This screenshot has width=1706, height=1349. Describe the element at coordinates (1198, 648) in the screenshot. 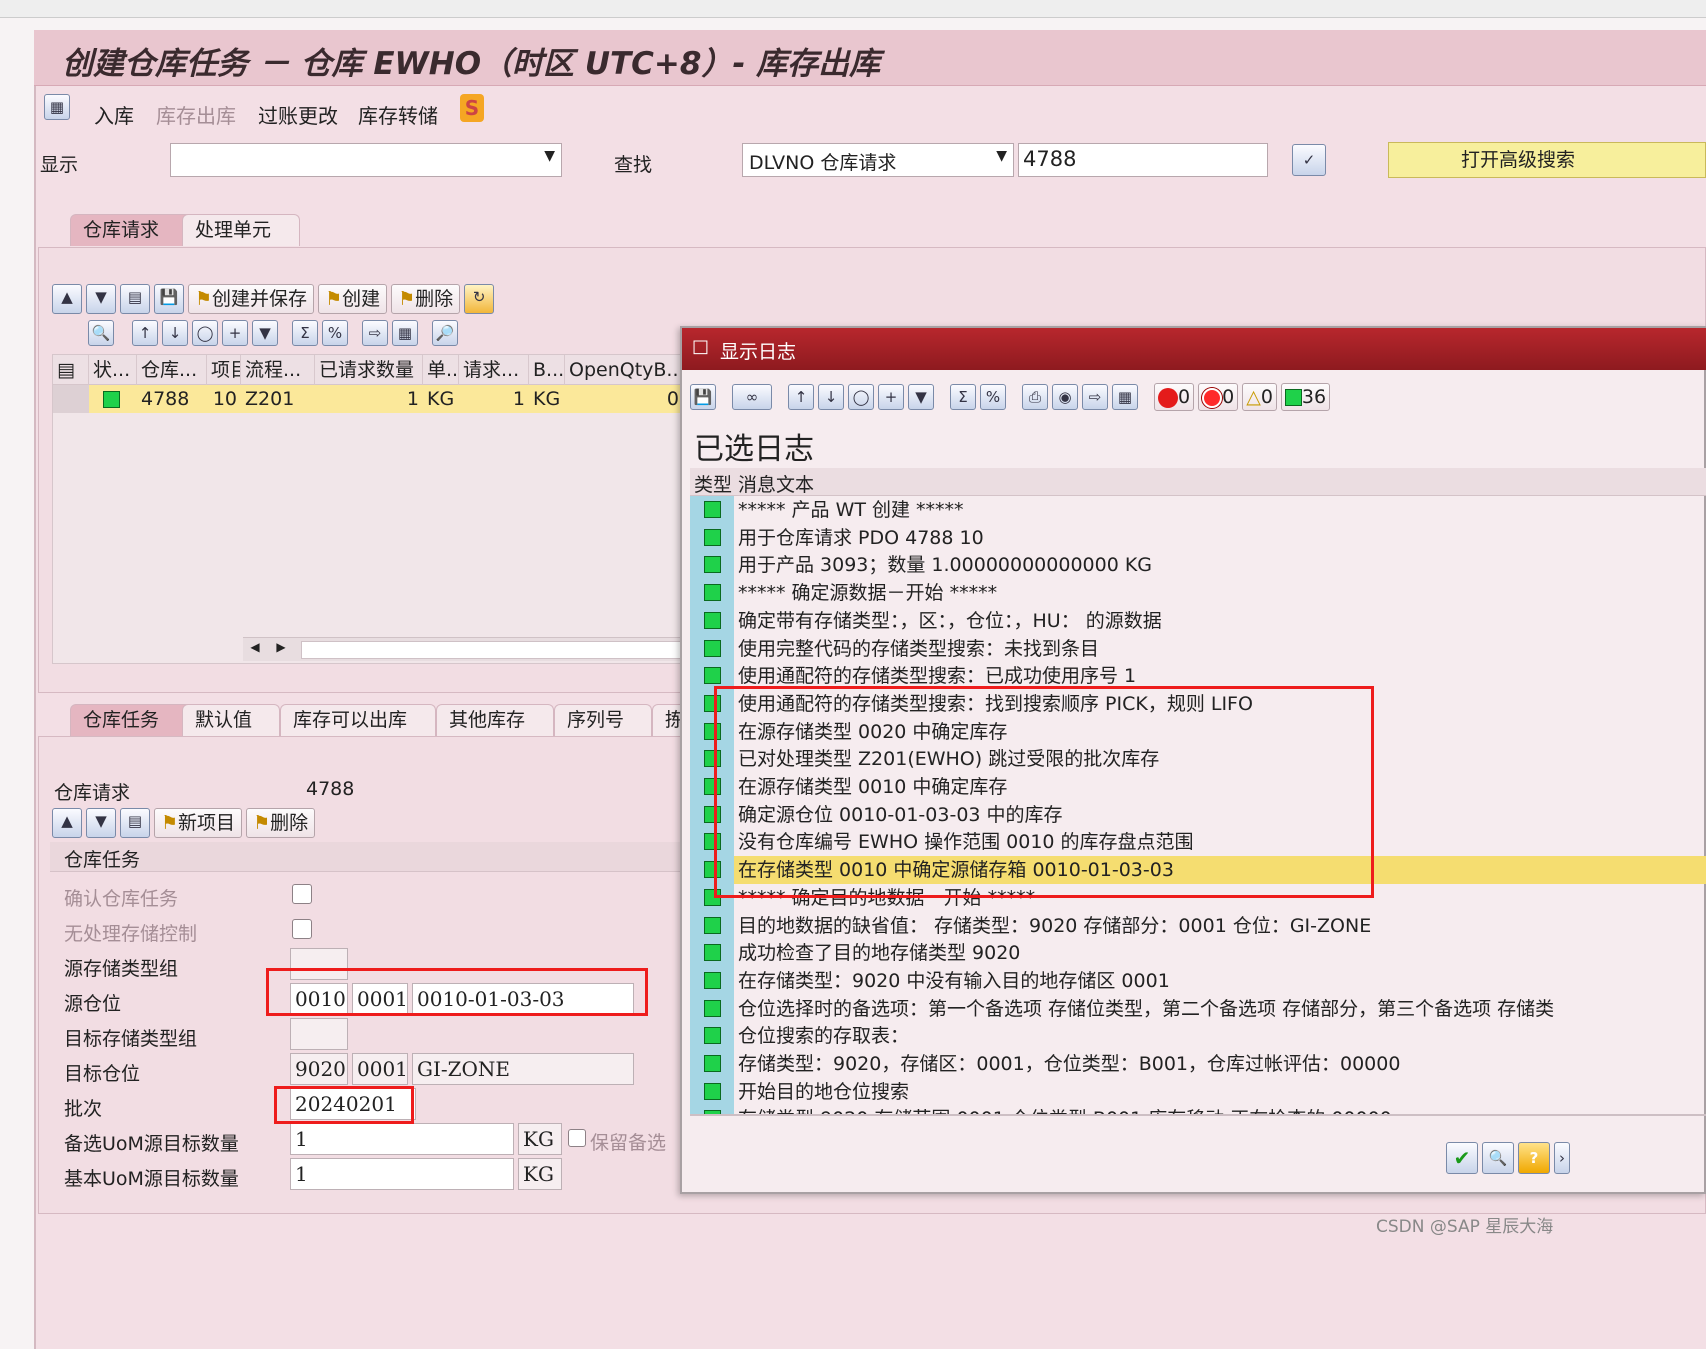

I see `log-row: 使用完整代码的存储类型搜索：未找到条目` at that location.